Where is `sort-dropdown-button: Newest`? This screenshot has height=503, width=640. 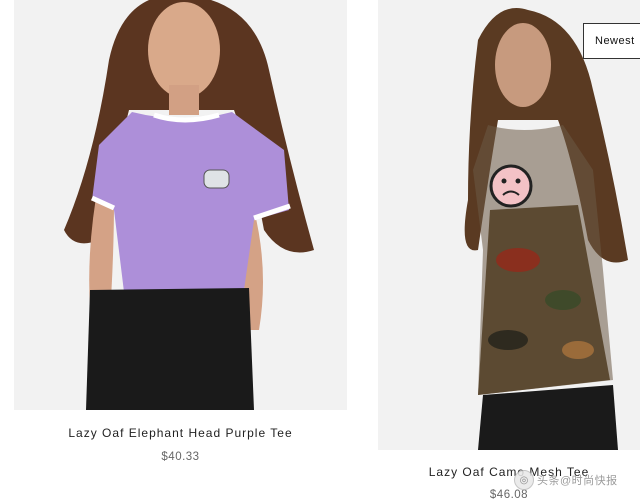
sort-dropdown-button: Newest is located at coordinates (611, 41).